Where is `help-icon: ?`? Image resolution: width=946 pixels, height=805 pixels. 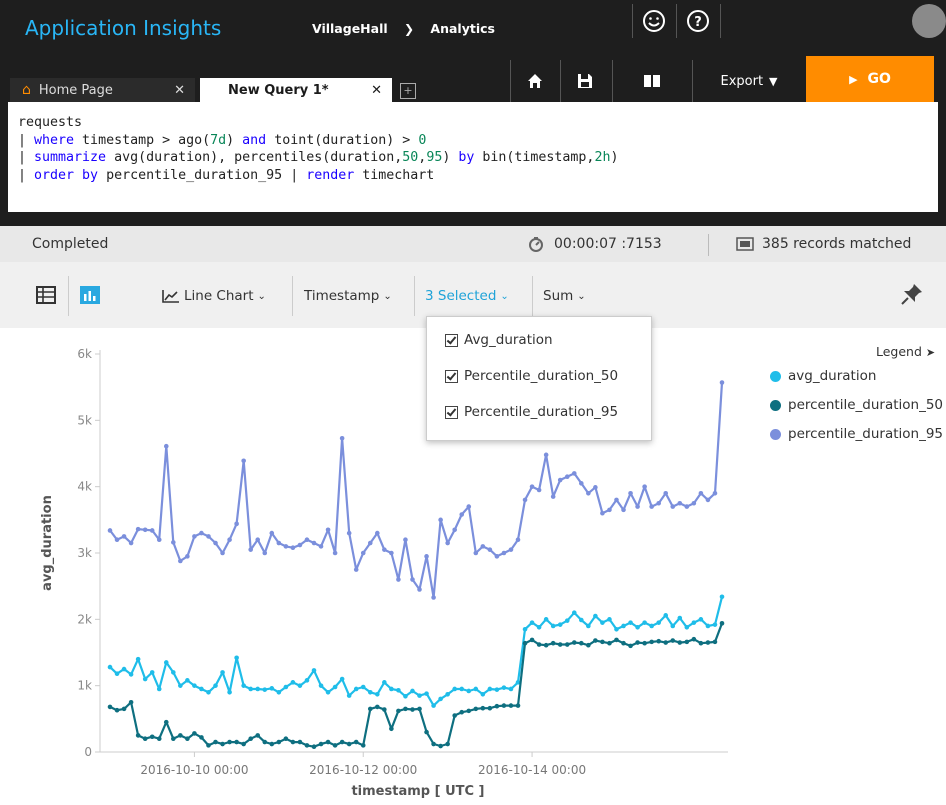 help-icon: ? is located at coordinates (697, 21).